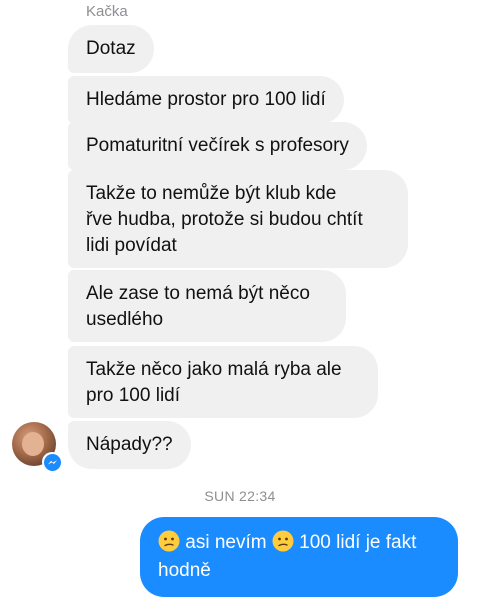 This screenshot has width=480, height=601. What do you see at coordinates (206, 100) in the screenshot?
I see `incoming-message: Hledáme prostor pro 100 lidí` at bounding box center [206, 100].